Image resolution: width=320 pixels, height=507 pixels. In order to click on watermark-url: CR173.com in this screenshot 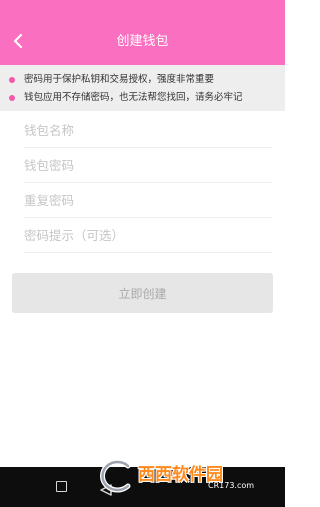, I will do `click(231, 485)`.